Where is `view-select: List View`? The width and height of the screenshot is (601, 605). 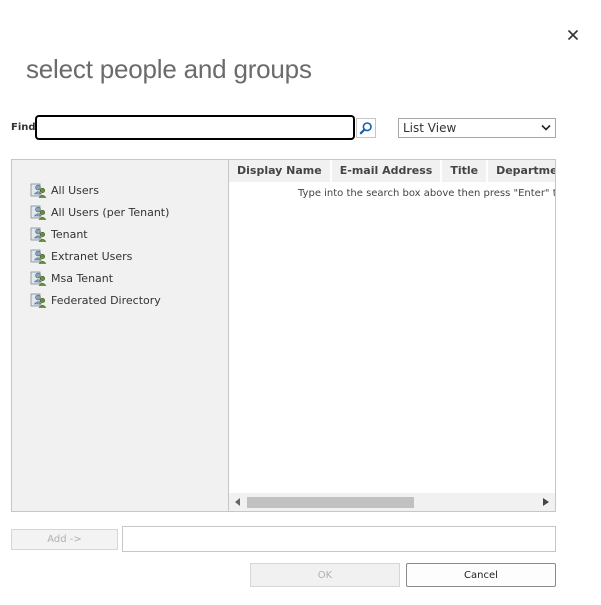 view-select: List View is located at coordinates (477, 128).